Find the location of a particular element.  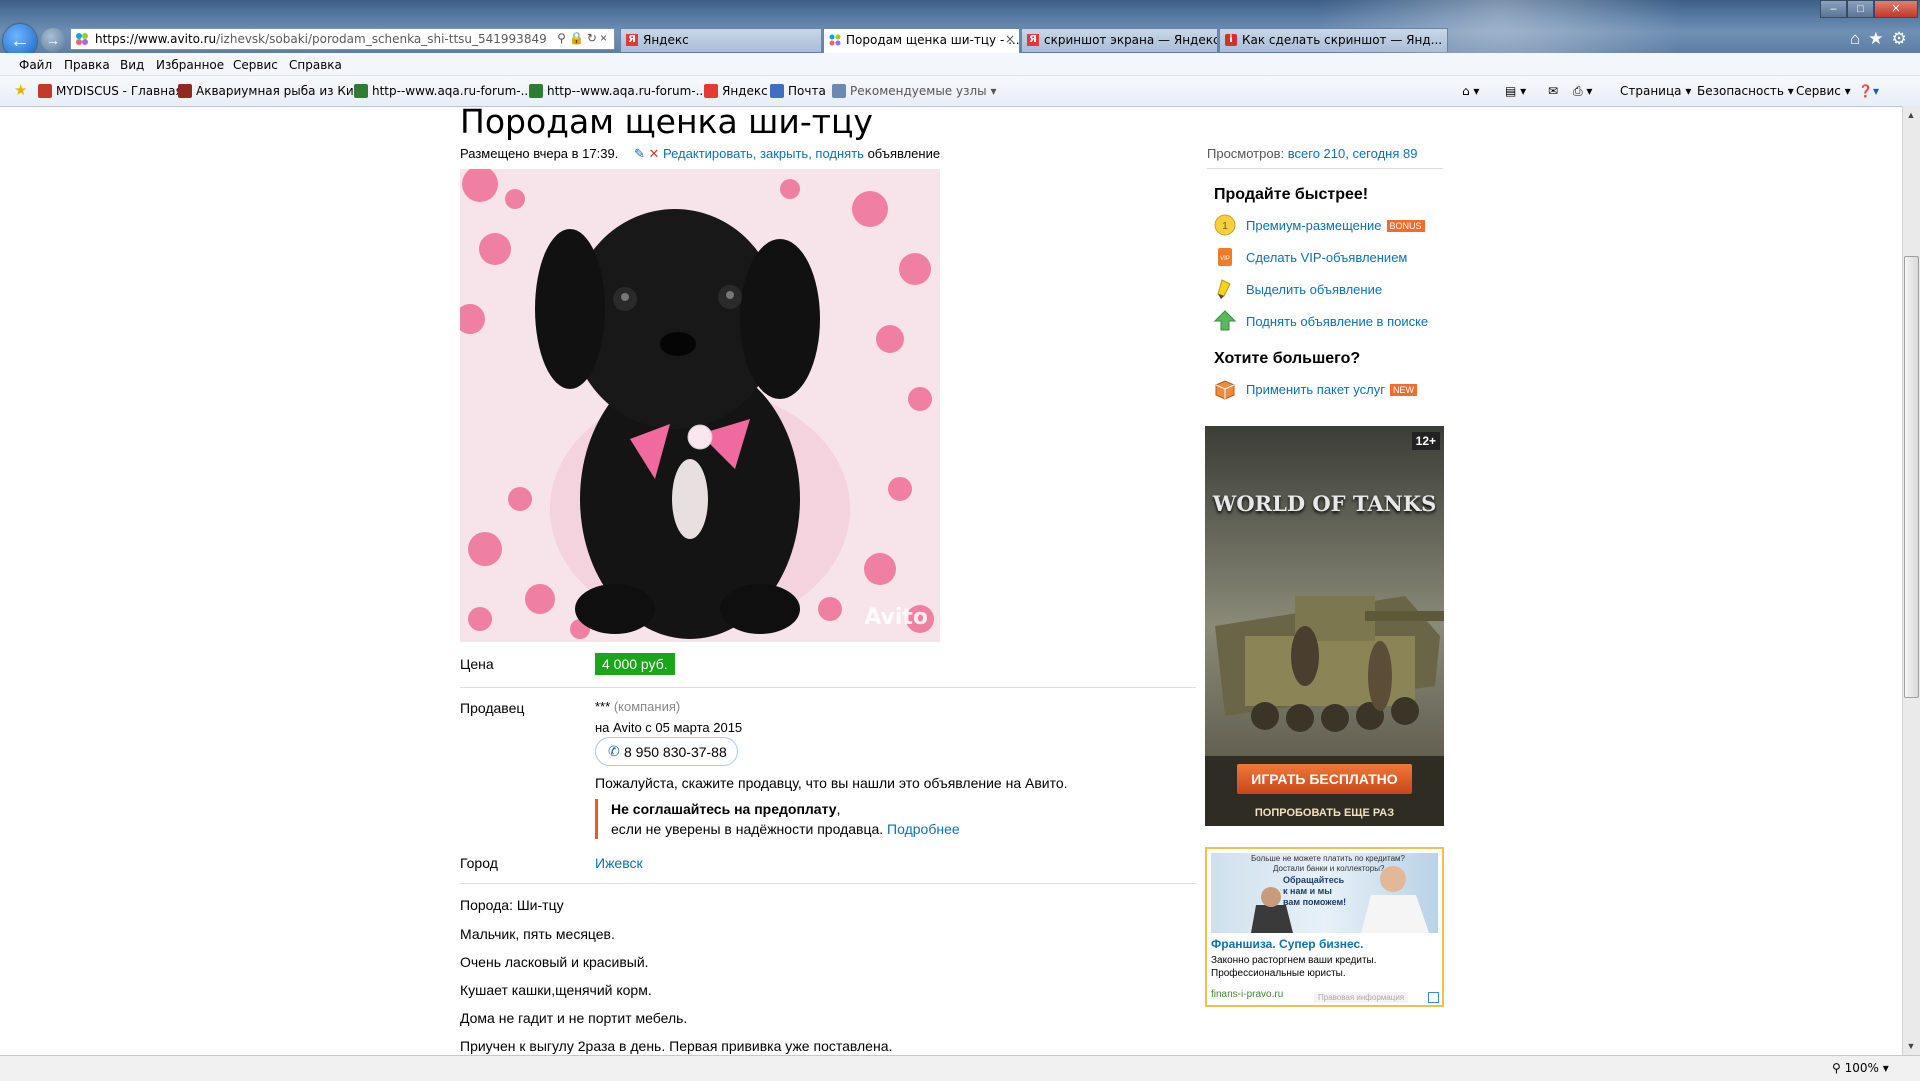

edit-ad-link: Редактировать, закрыть, поднять is located at coordinates (763, 153).